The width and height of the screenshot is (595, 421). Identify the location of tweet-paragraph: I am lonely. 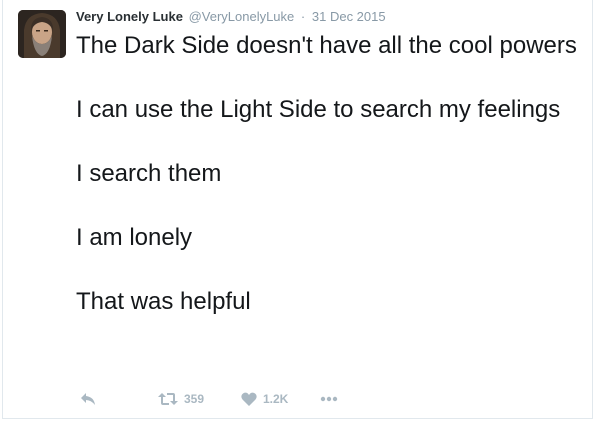
(134, 237).